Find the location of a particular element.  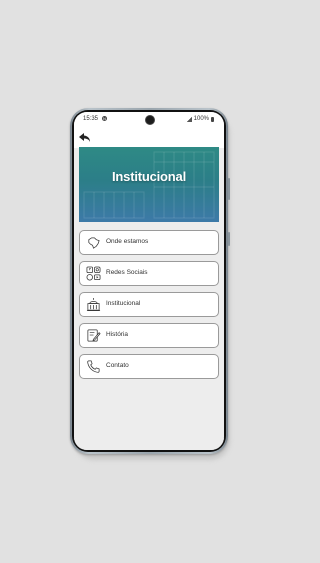

battery-icon is located at coordinates (212, 119).